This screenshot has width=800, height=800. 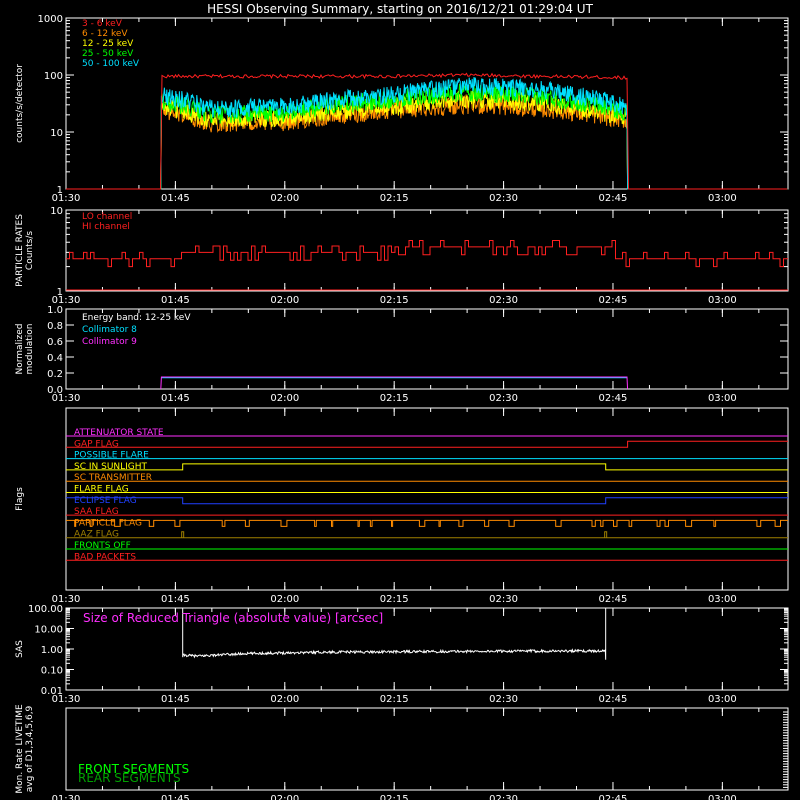 I want to click on y-axis-label: SAS, so click(x=20, y=649).